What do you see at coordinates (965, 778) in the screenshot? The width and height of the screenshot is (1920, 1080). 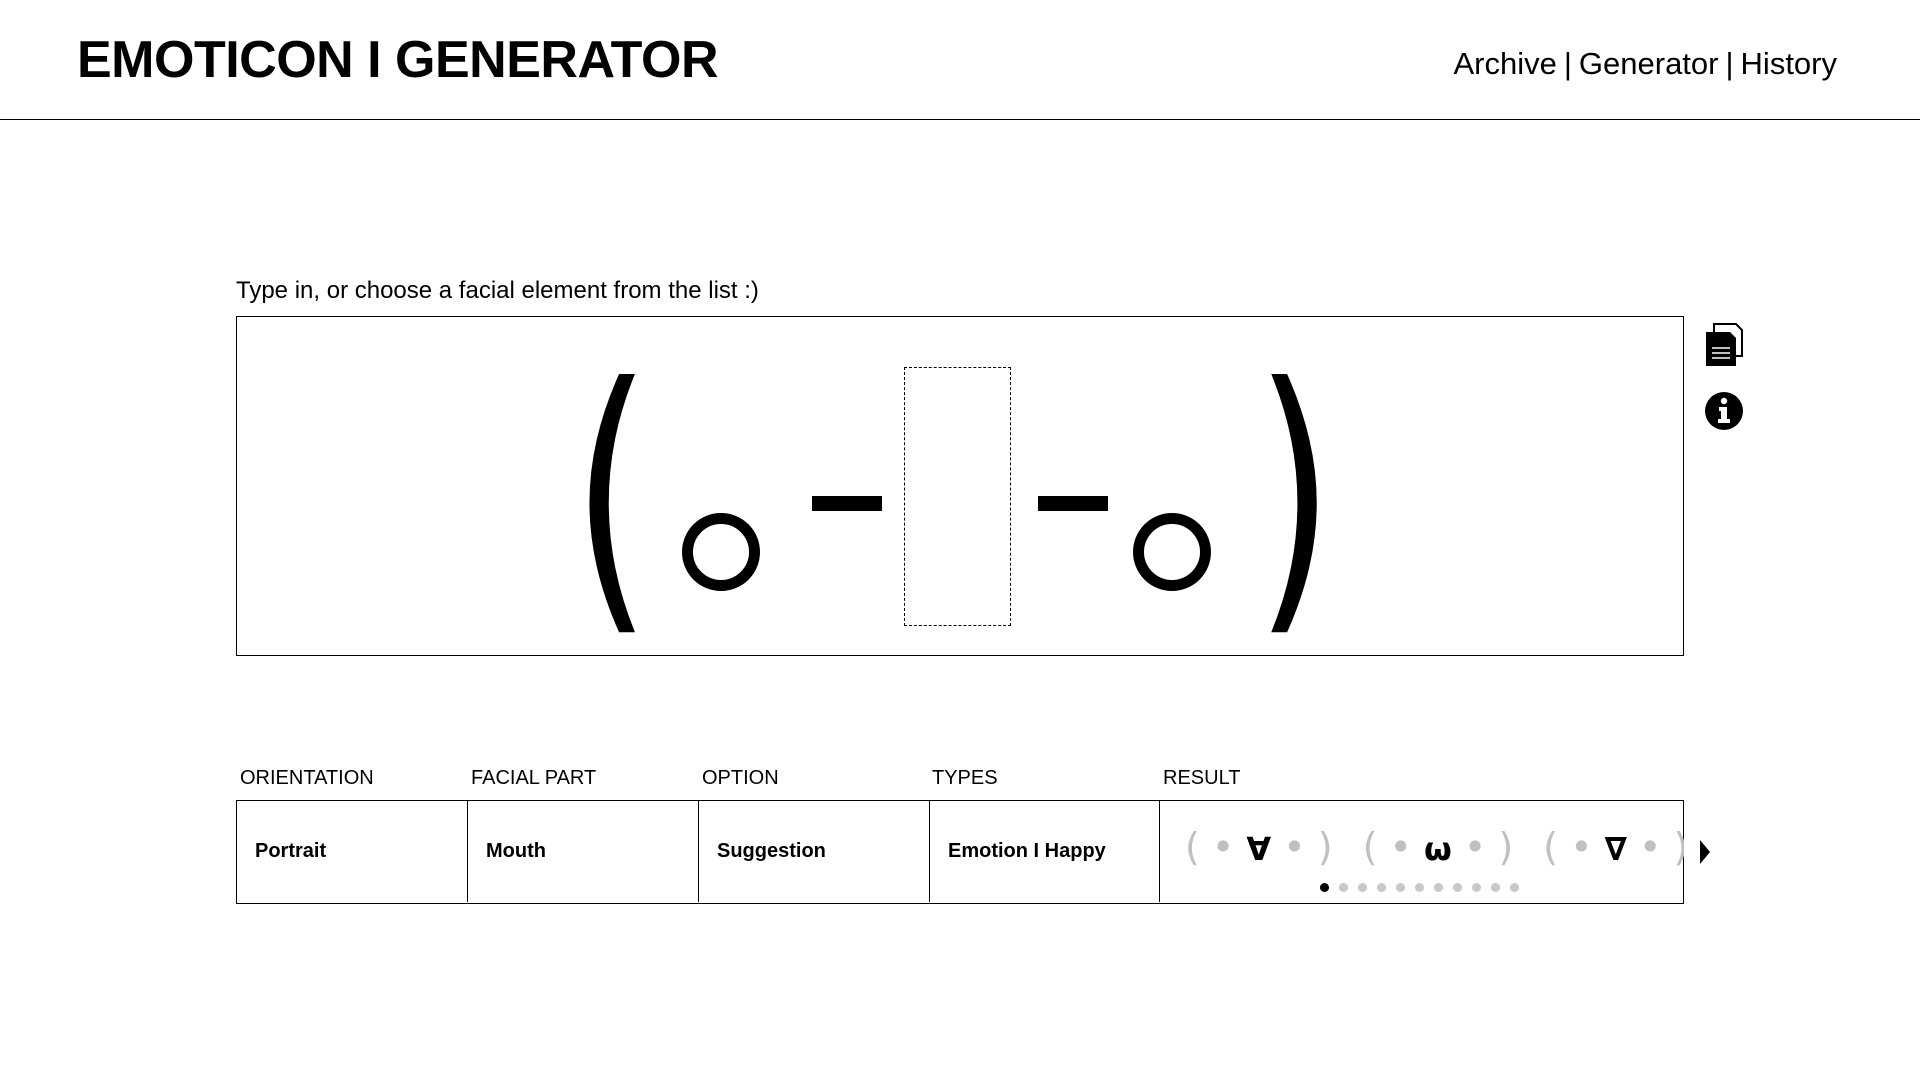 I see `types-label: TYPES` at bounding box center [965, 778].